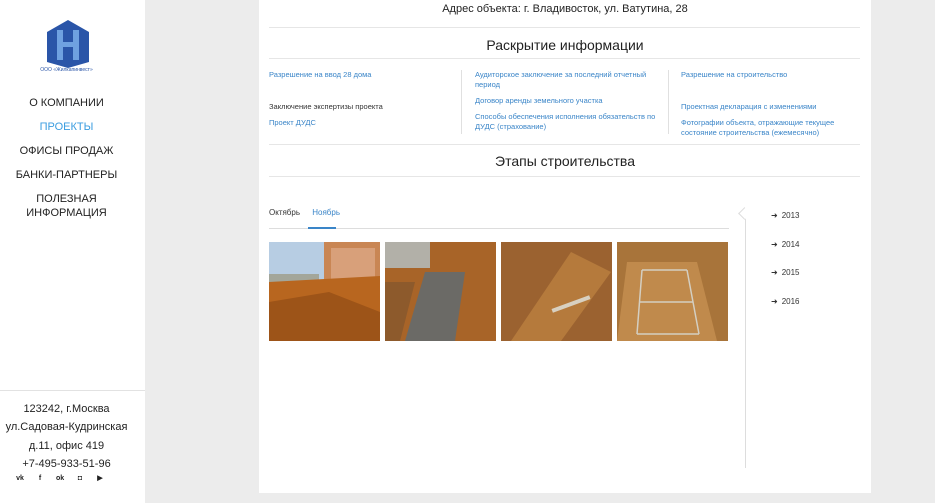 This screenshot has width=935, height=503. Describe the element at coordinates (66, 445) in the screenshot. I see `contact-office: д.11, офис 419` at that location.